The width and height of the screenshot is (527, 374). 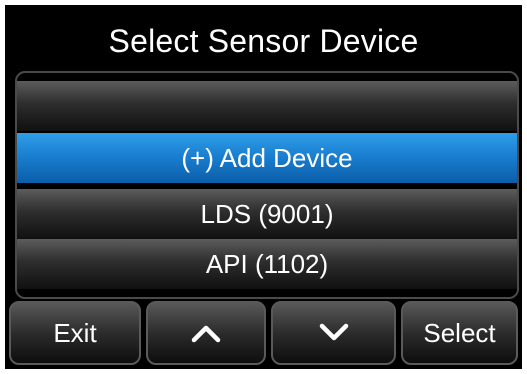 I want to click on exit-button: Exit, so click(x=75, y=333).